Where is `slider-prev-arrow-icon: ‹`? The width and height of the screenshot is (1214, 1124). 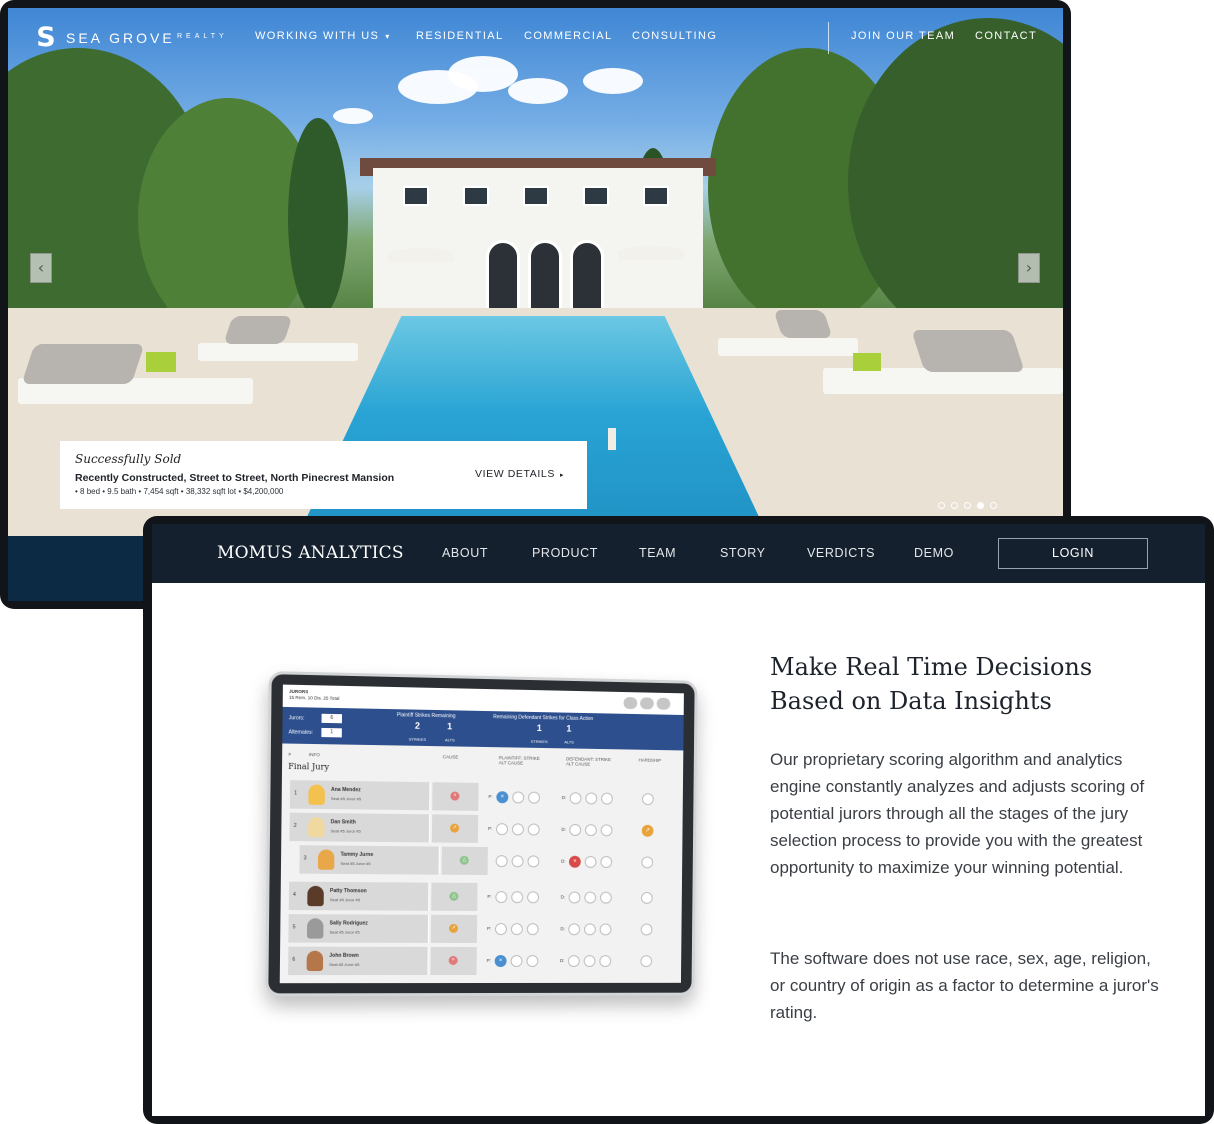
slider-prev-arrow-icon: ‹ is located at coordinates (41, 268).